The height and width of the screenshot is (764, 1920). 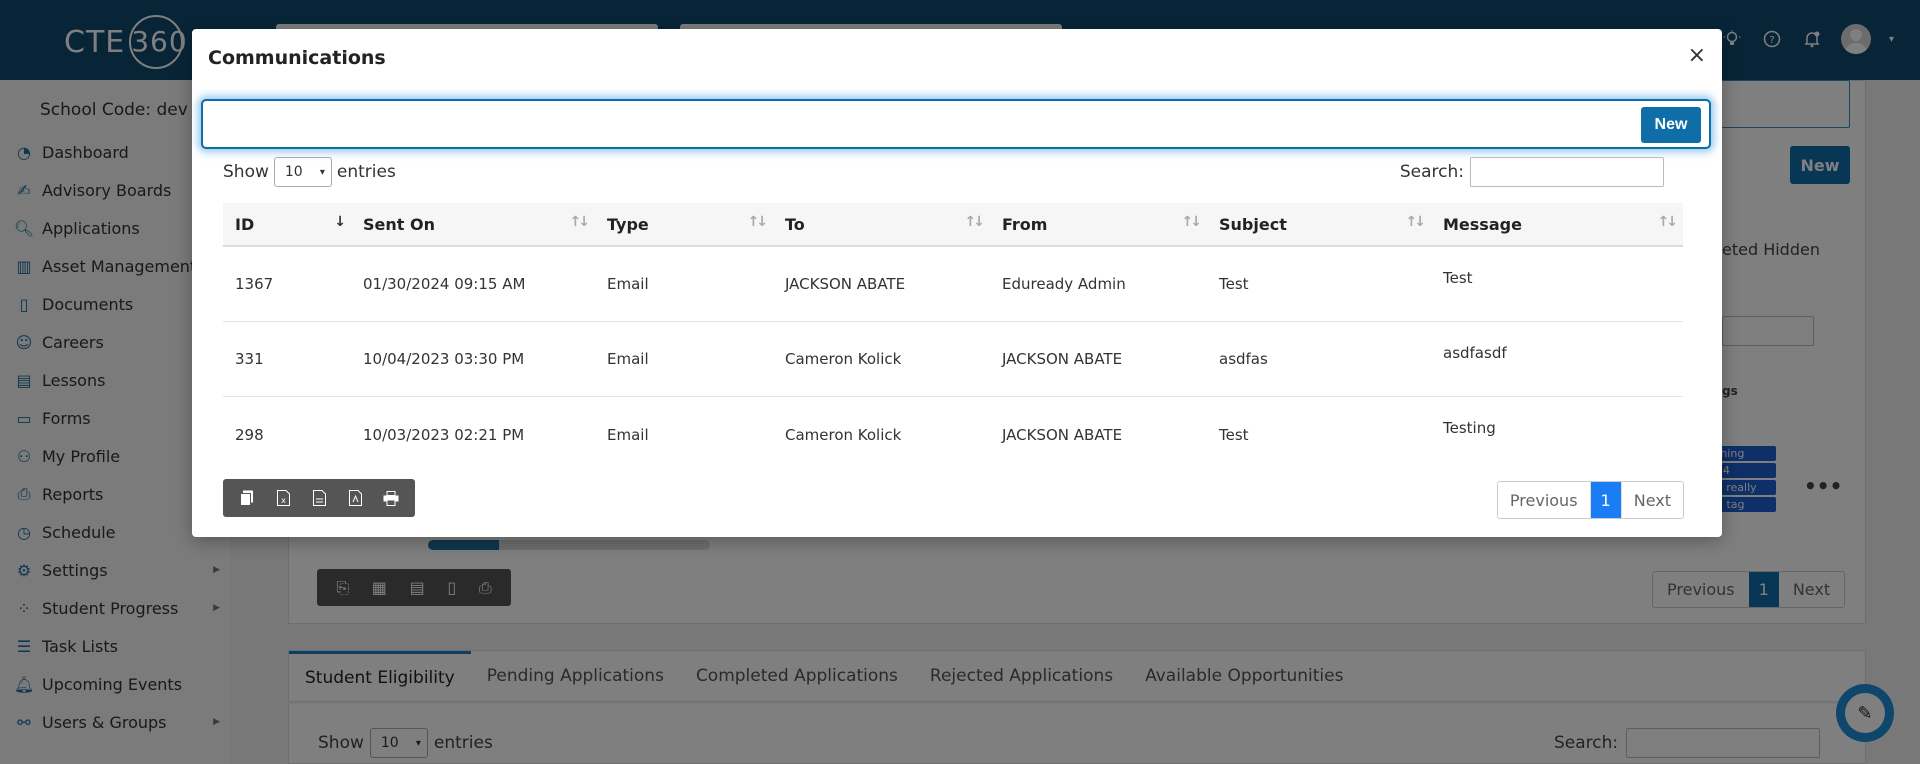 I want to click on pdf-icon, so click(x=355, y=498).